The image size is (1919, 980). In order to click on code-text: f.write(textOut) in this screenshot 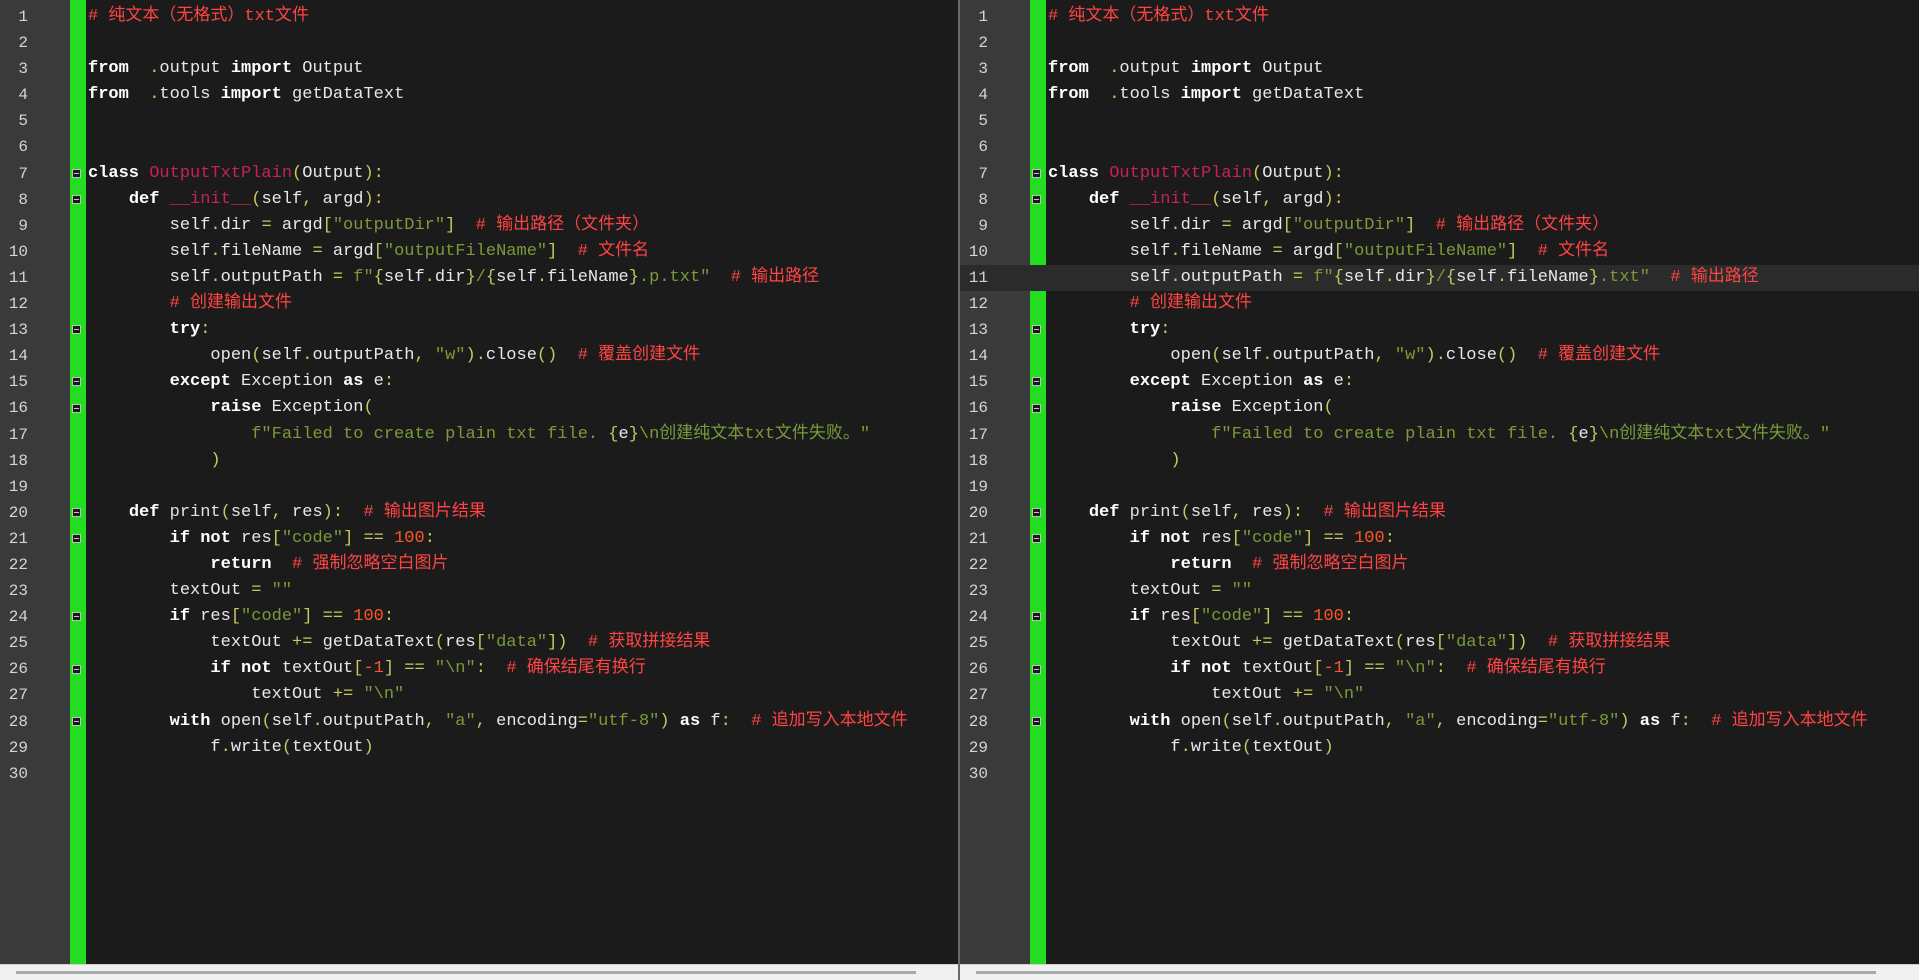, I will do `click(230, 748)`.